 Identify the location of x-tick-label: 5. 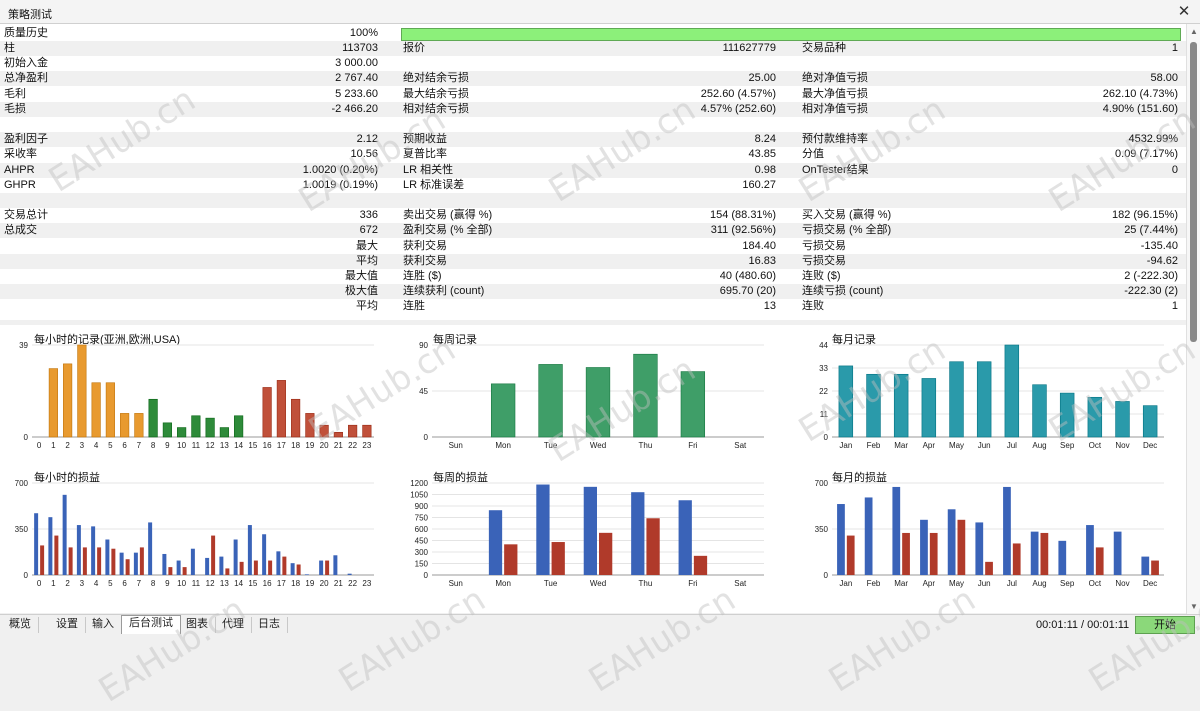
(110, 583).